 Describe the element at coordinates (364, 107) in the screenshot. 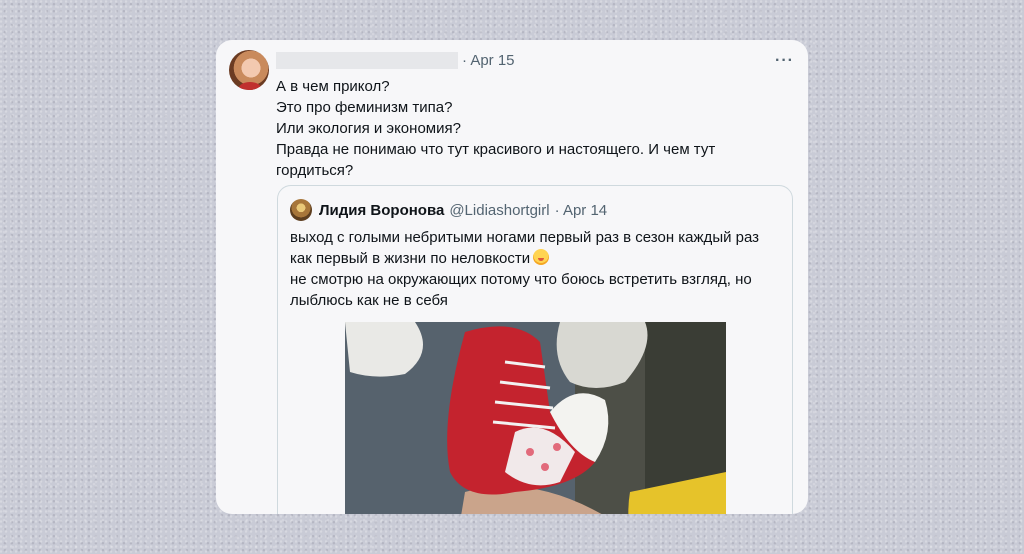

I see `tweet-line: Это про феминизм типа?` at that location.